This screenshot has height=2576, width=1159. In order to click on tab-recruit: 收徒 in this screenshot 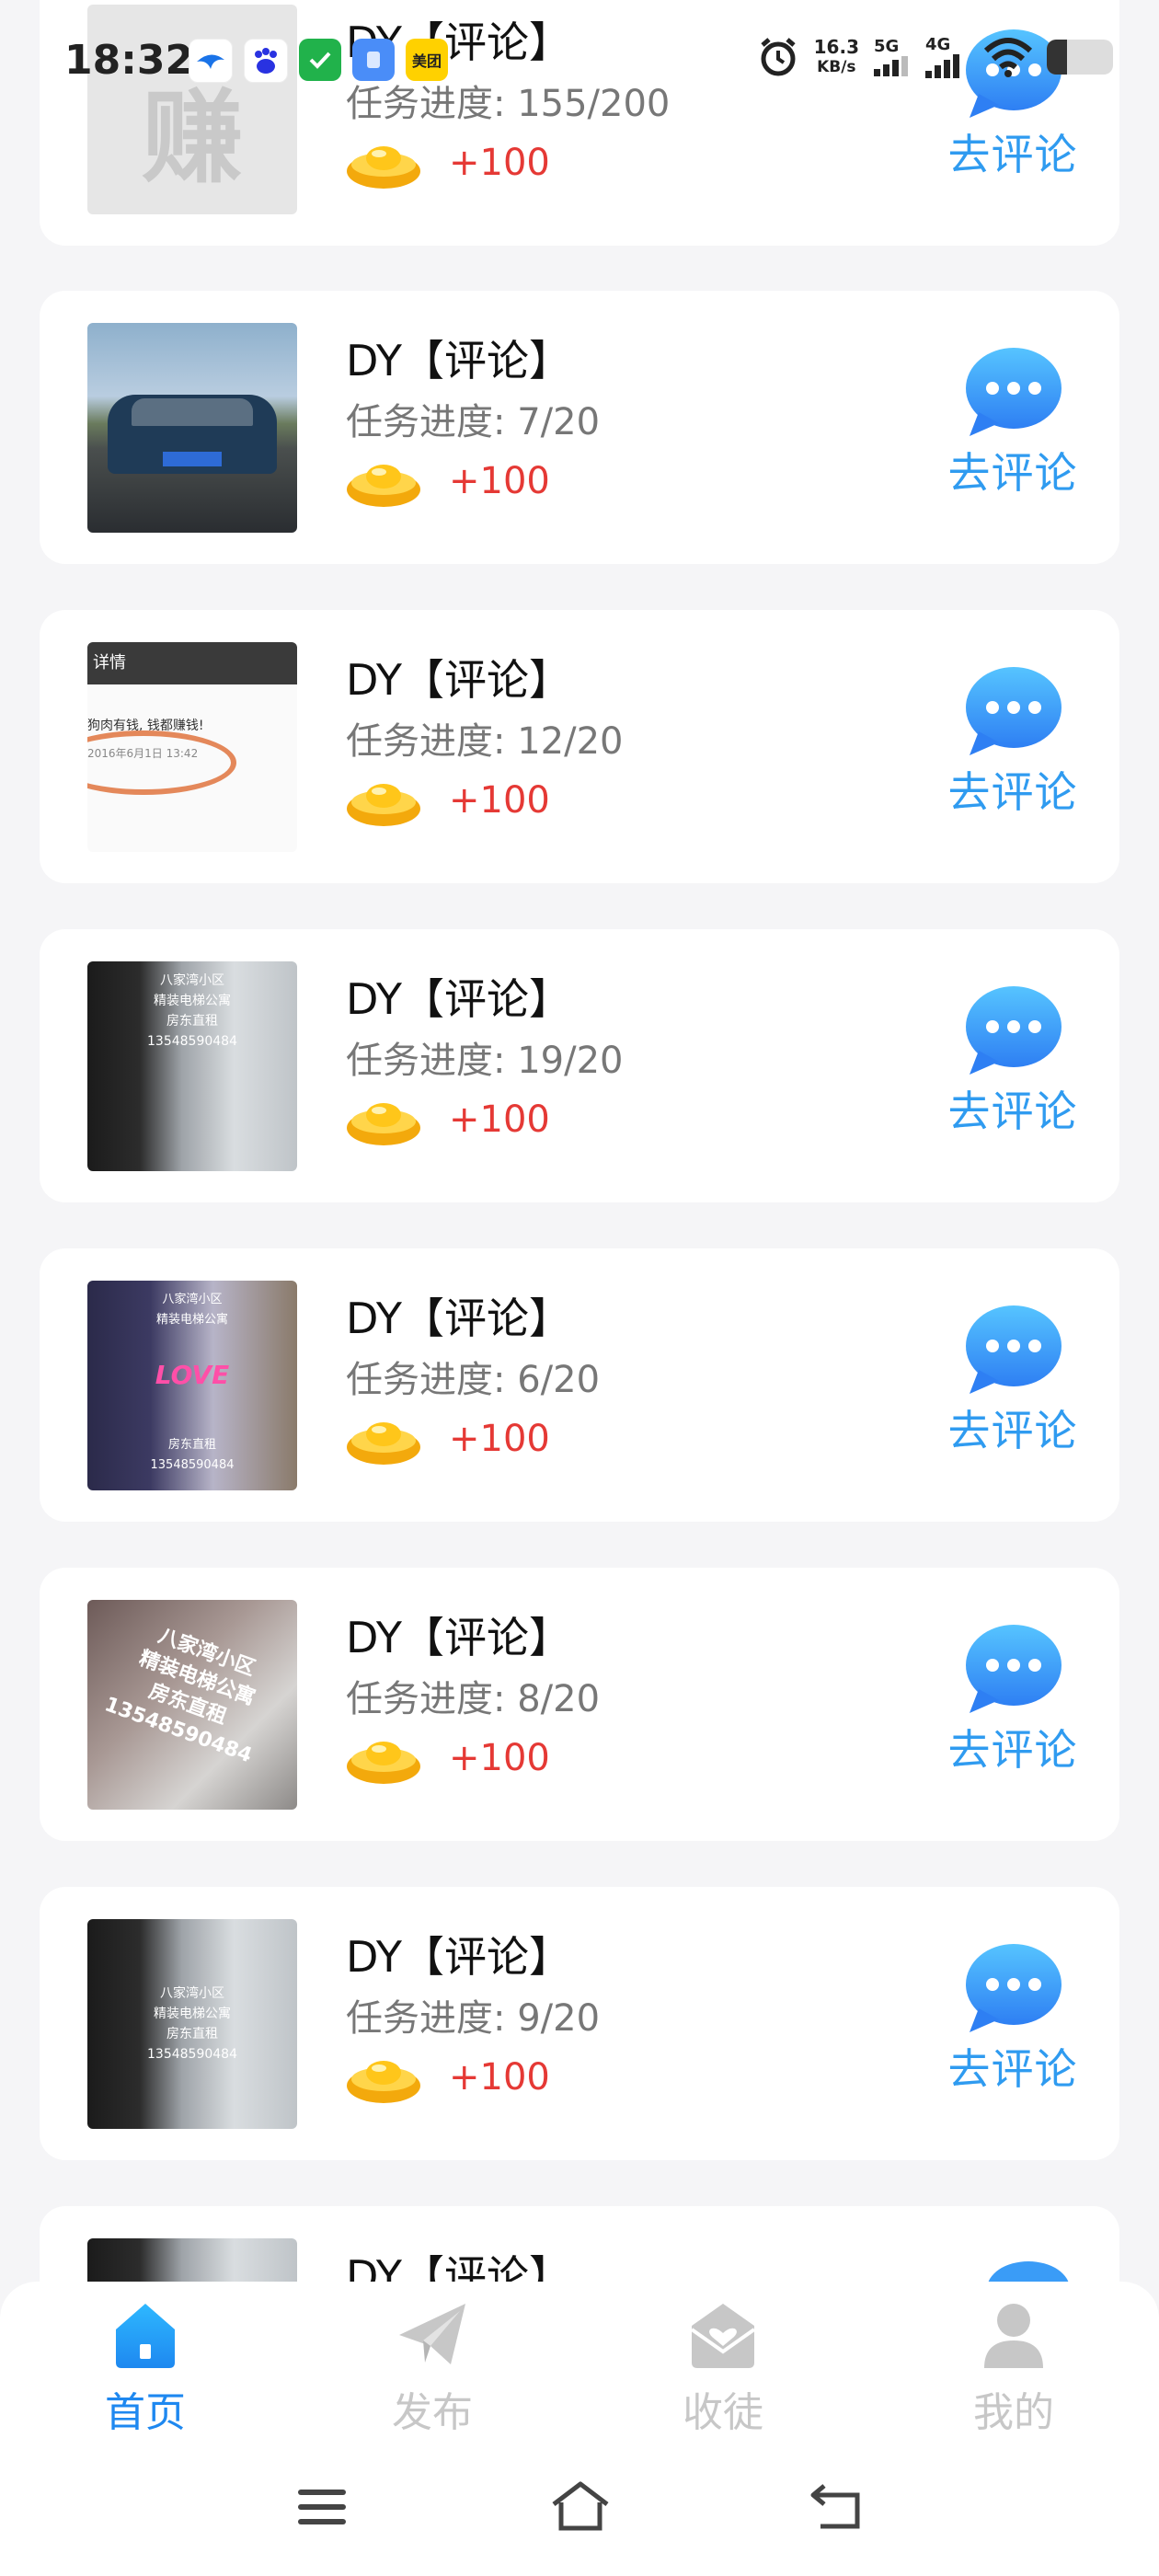, I will do `click(723, 2368)`.